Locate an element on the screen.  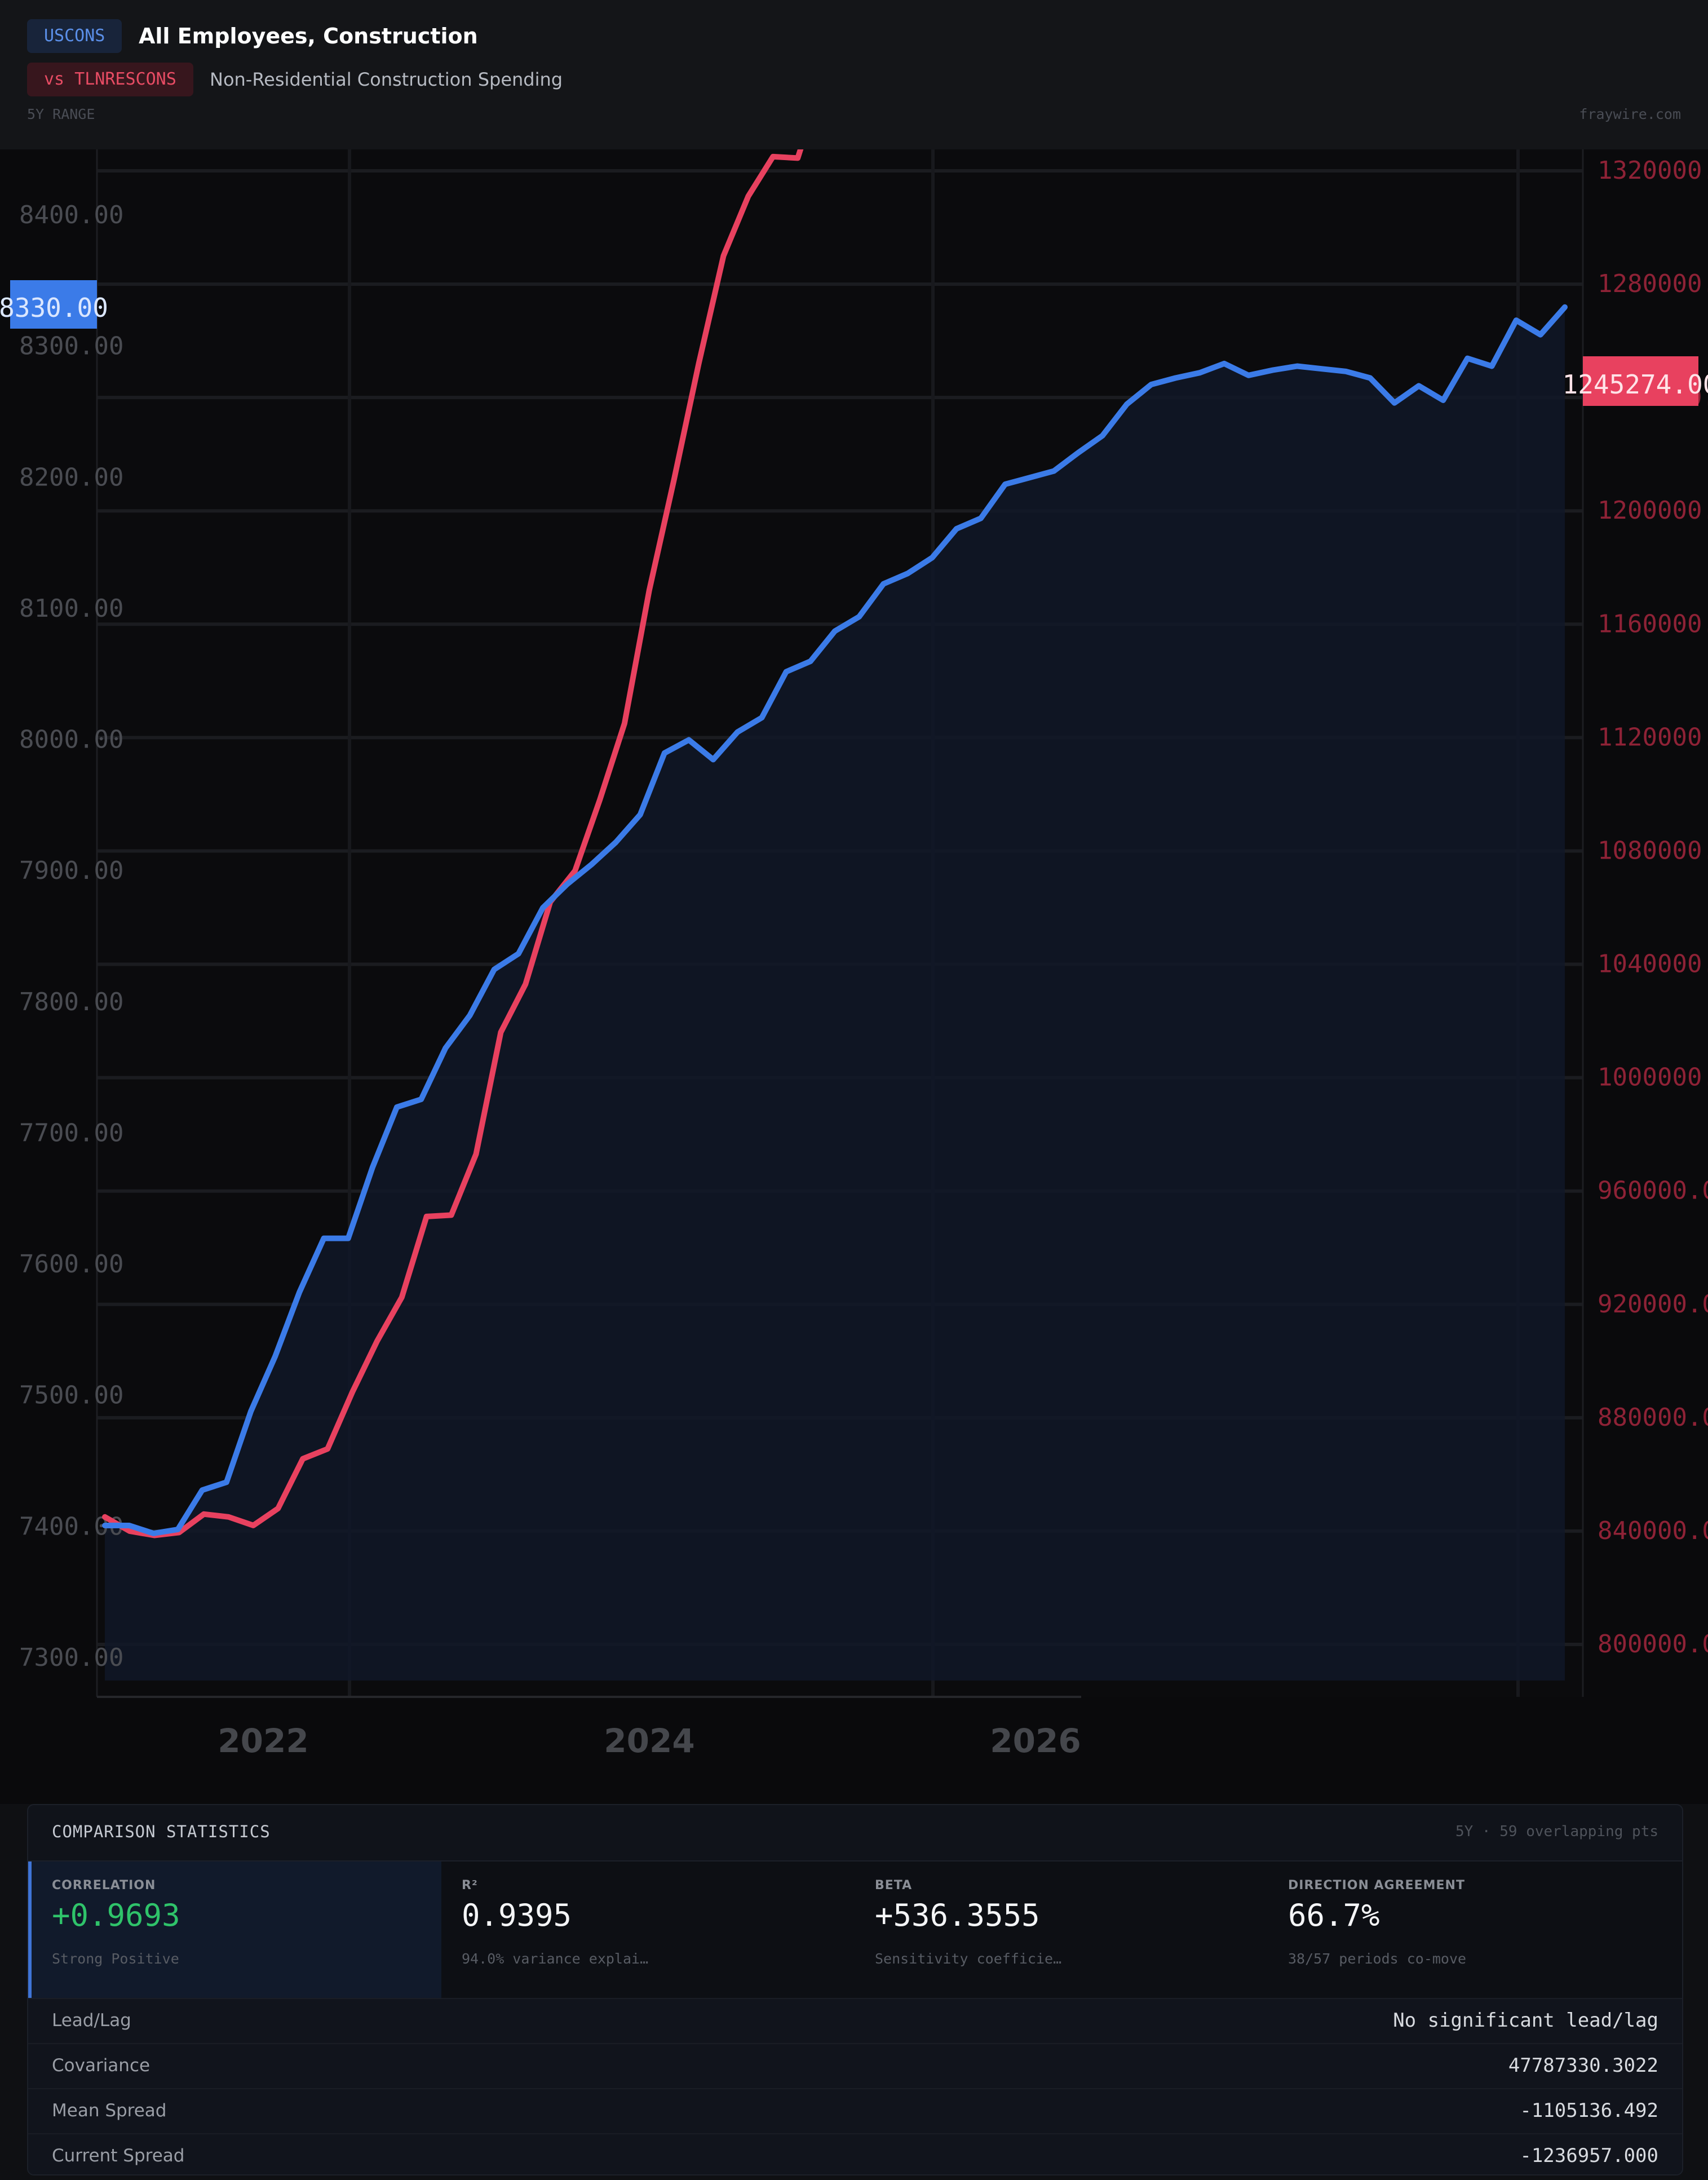
card-value: 0.9395 is located at coordinates (517, 1915).